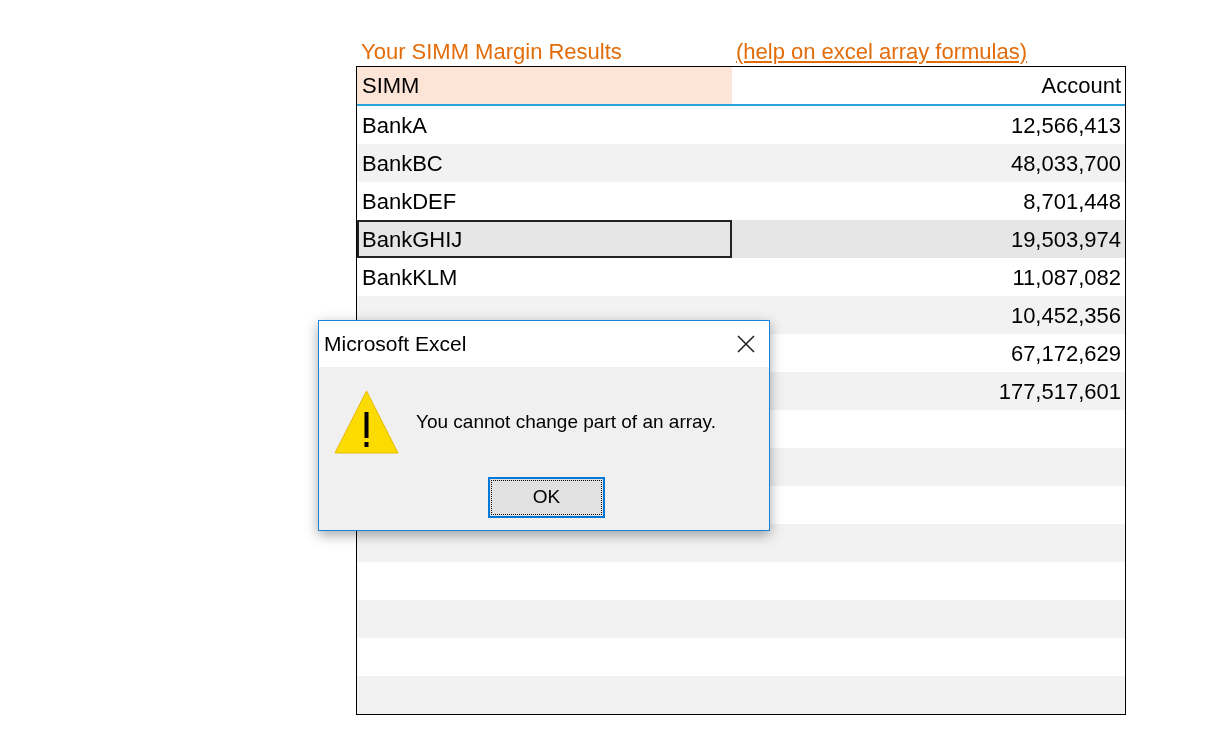 The width and height of the screenshot is (1227, 741). I want to click on table-cell-text: 8,701,448, so click(1072, 201).